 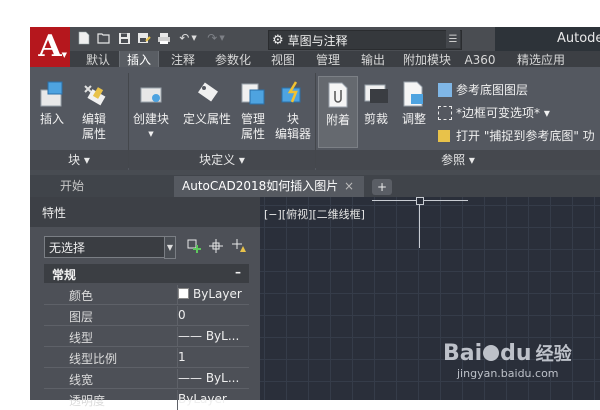 What do you see at coordinates (146, 295) in the screenshot?
I see `property-row-color: 颜色 ByLayer` at bounding box center [146, 295].